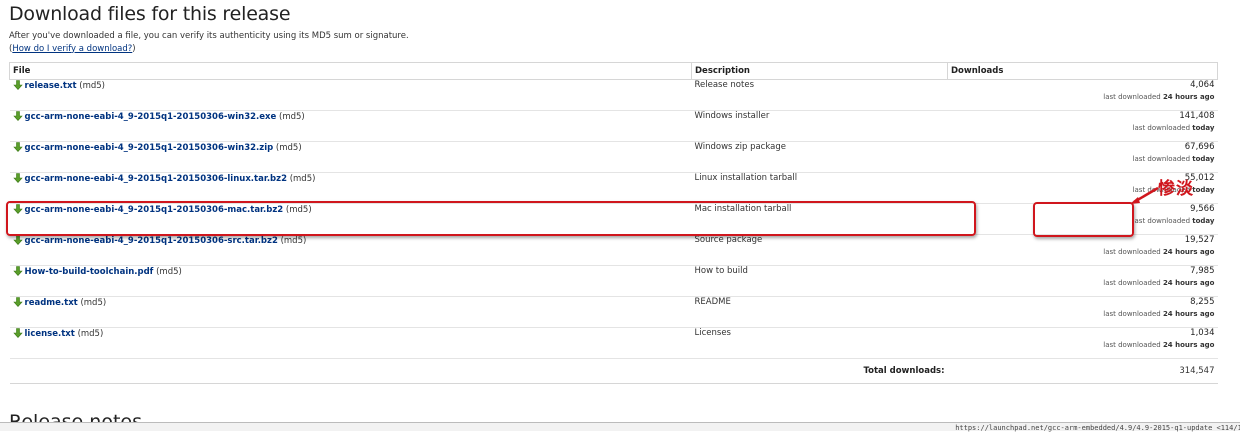 This screenshot has height=433, width=1240. Describe the element at coordinates (491, 218) in the screenshot. I see `mac-row-highlight` at that location.